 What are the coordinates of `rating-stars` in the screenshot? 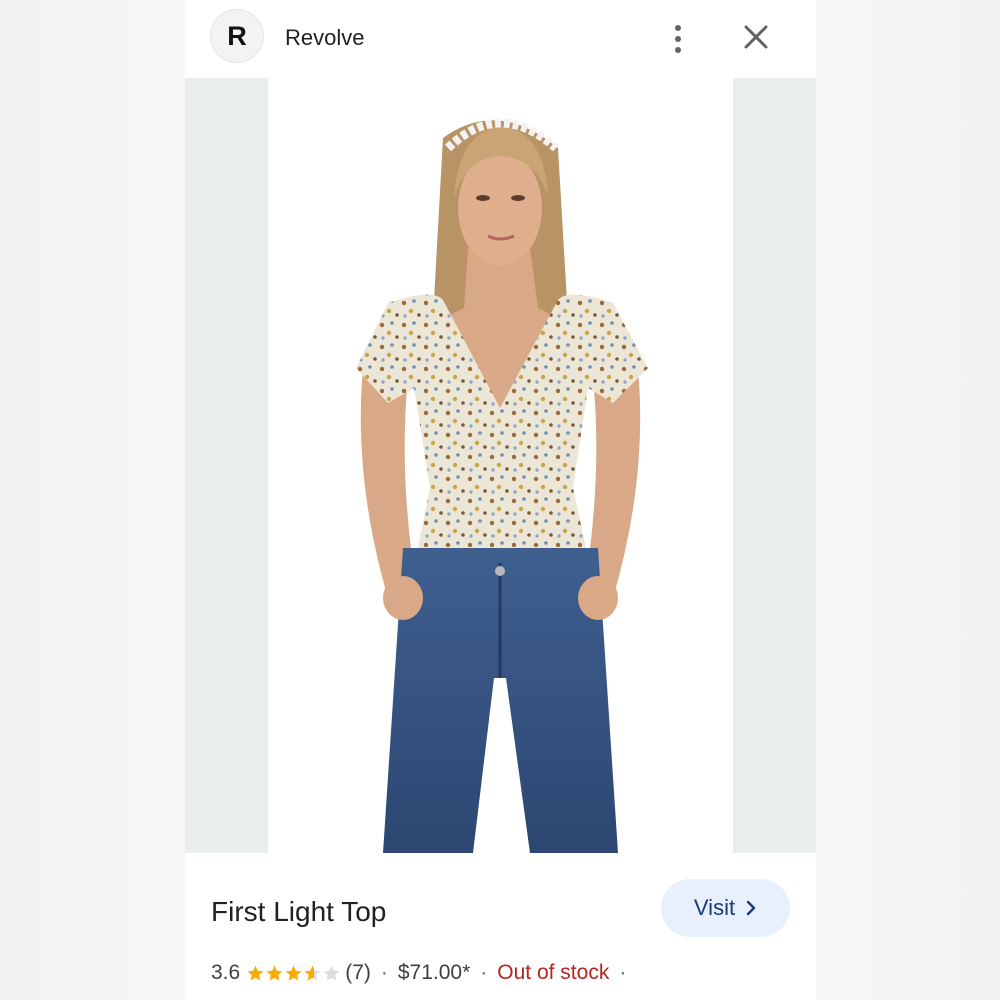 It's located at (293, 973).